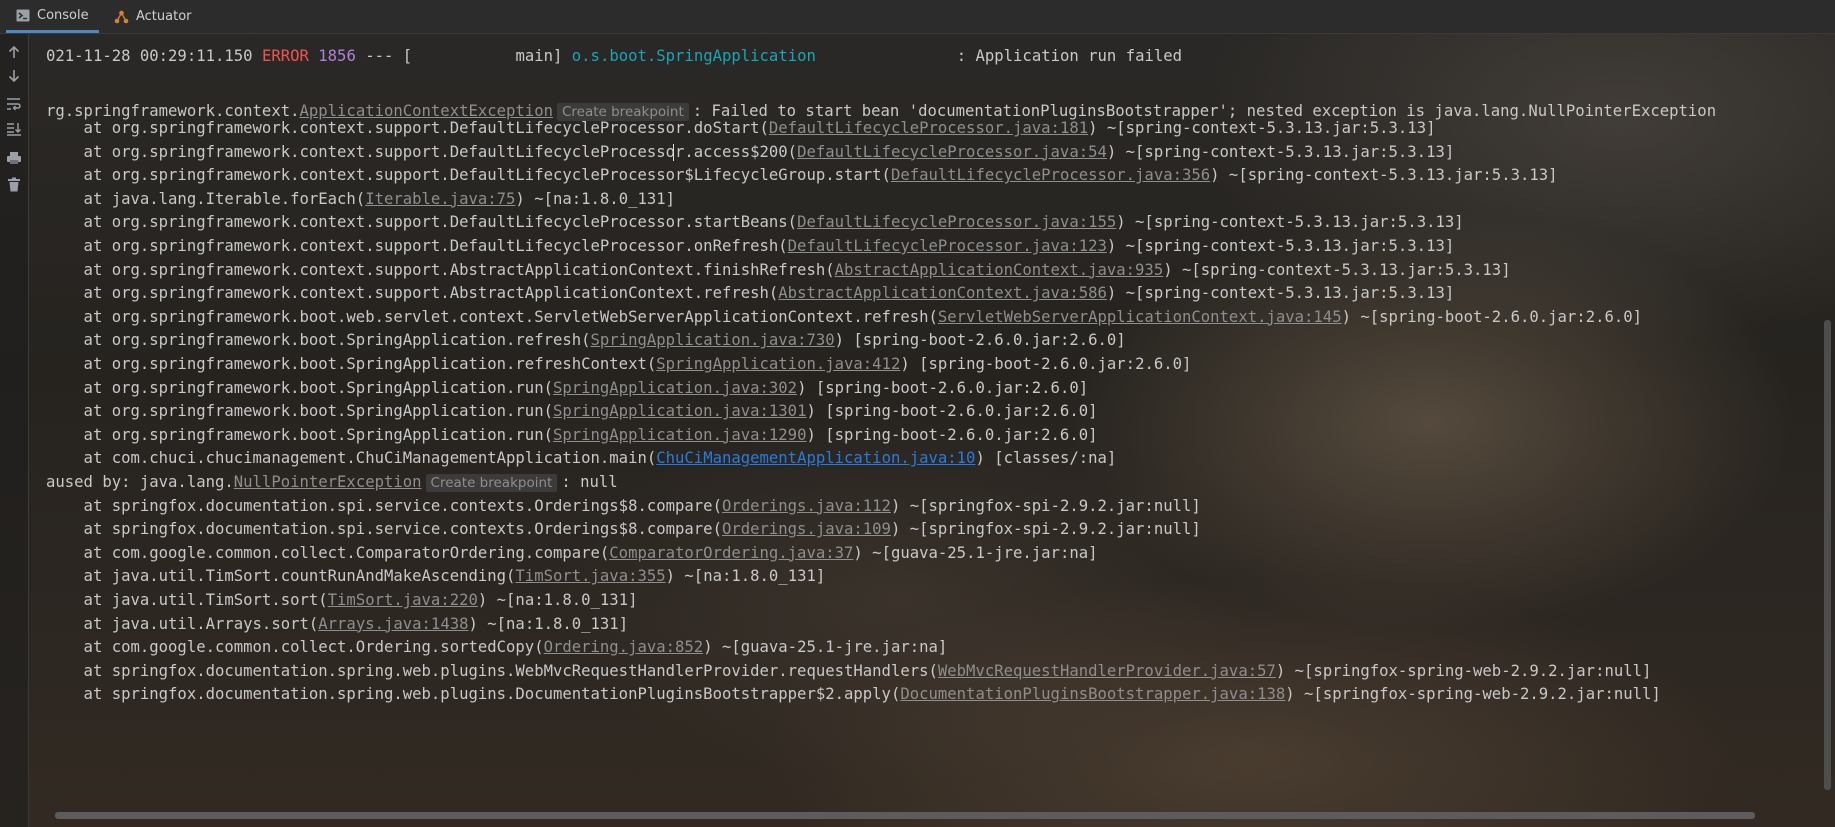 This screenshot has width=1835, height=827. What do you see at coordinates (206, 198) in the screenshot?
I see `frame-method: at java.lang.Iterable.forEach(` at bounding box center [206, 198].